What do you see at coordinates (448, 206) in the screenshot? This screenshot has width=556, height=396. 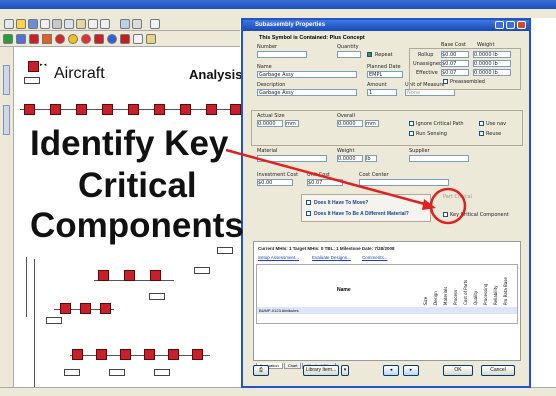 I see `highlight-circle` at bounding box center [448, 206].